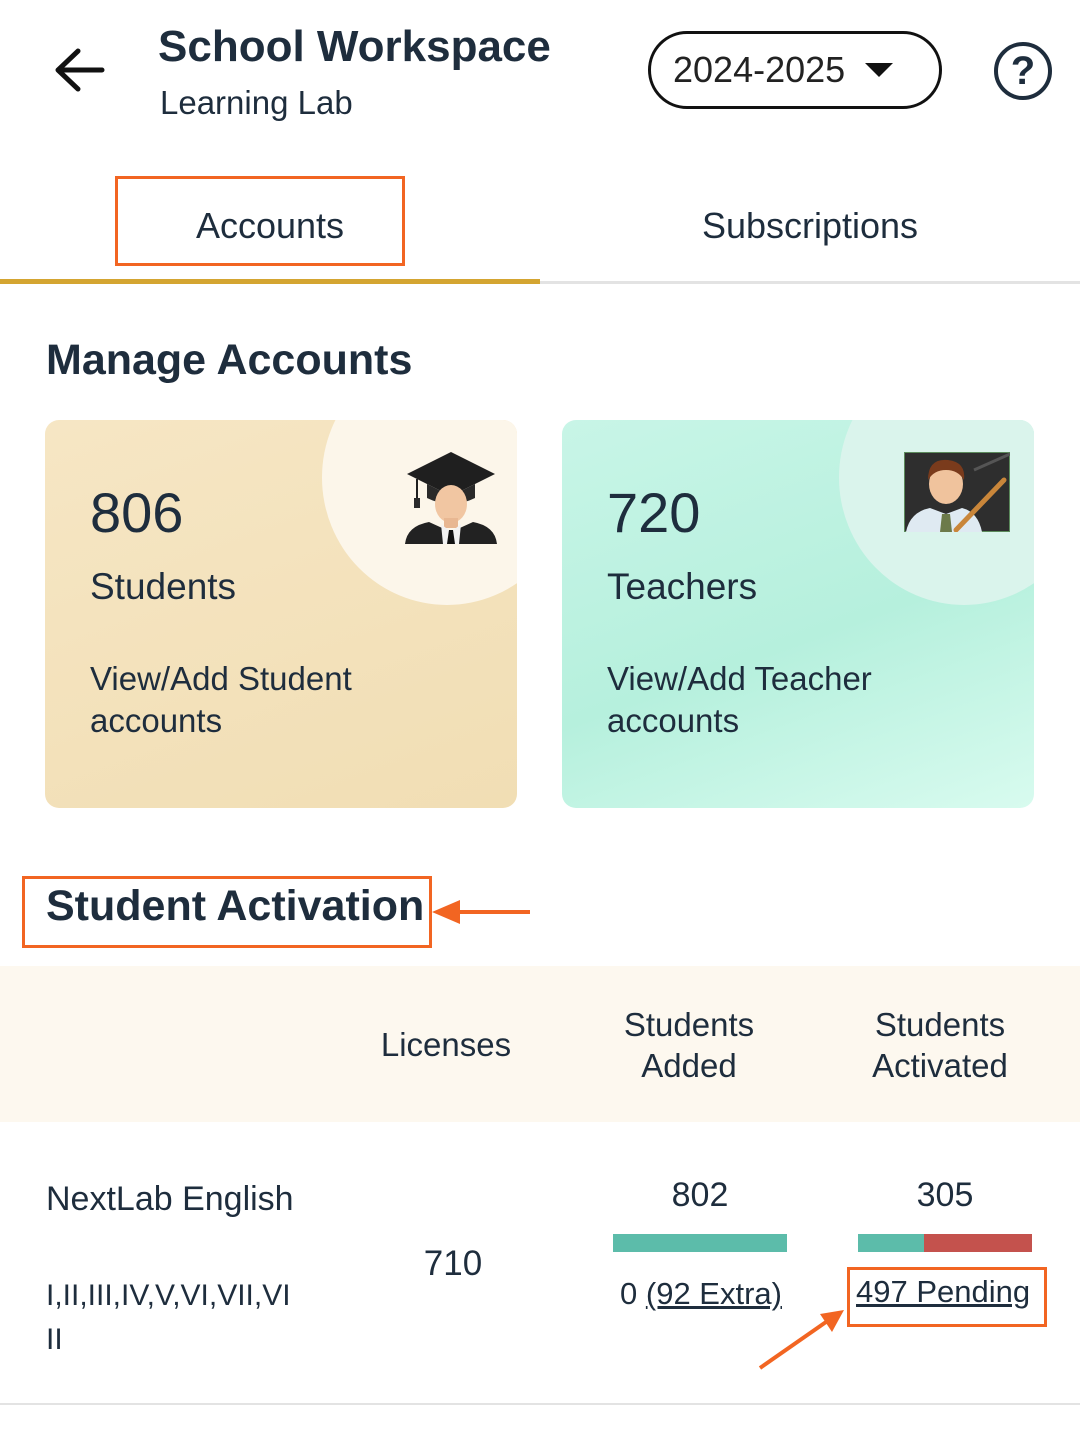  What do you see at coordinates (940, 1045) in the screenshot?
I see `column-header-students-activated: Students Activated` at bounding box center [940, 1045].